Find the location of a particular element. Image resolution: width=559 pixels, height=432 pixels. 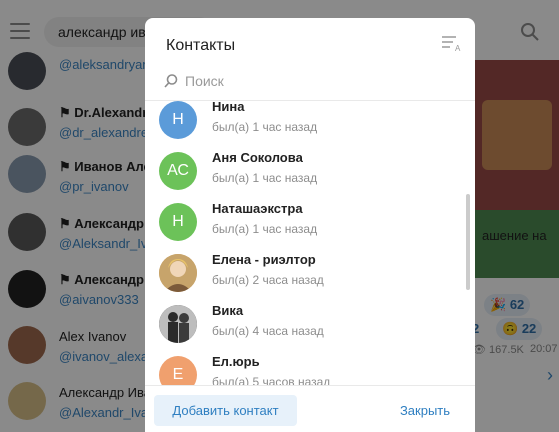

contact-item: Н Наташаэкстра был(а) 1 час назад is located at coordinates (306, 220).